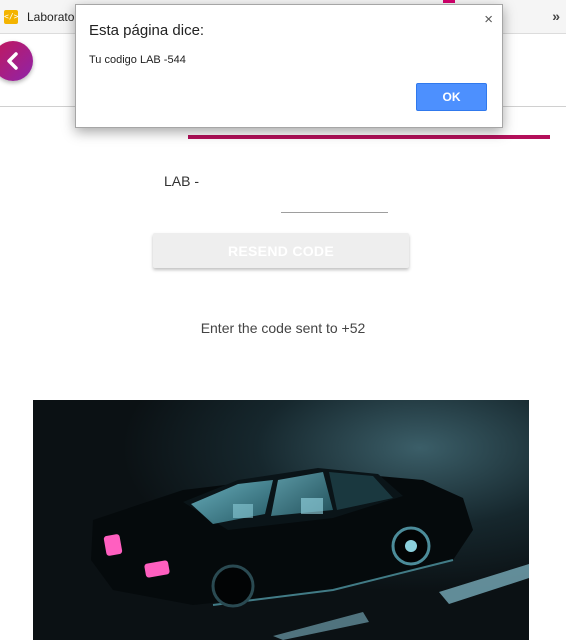  What do you see at coordinates (451, 97) in the screenshot?
I see `ok-button: OK` at bounding box center [451, 97].